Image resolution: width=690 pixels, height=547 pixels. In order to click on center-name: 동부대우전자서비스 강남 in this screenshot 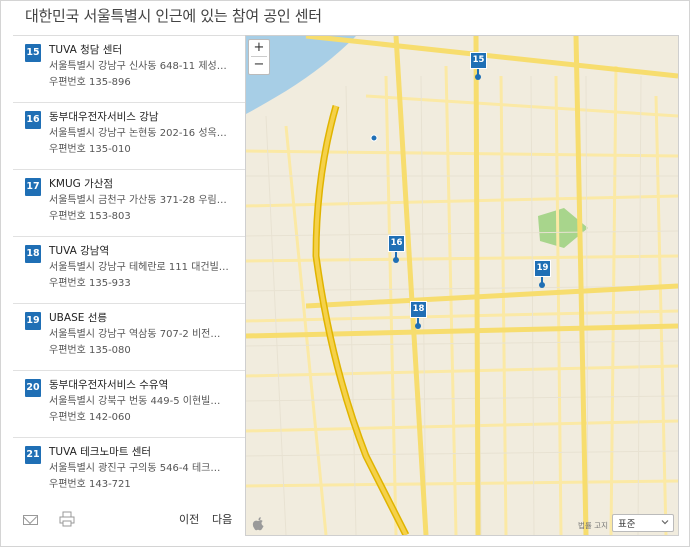, I will do `click(104, 116)`.